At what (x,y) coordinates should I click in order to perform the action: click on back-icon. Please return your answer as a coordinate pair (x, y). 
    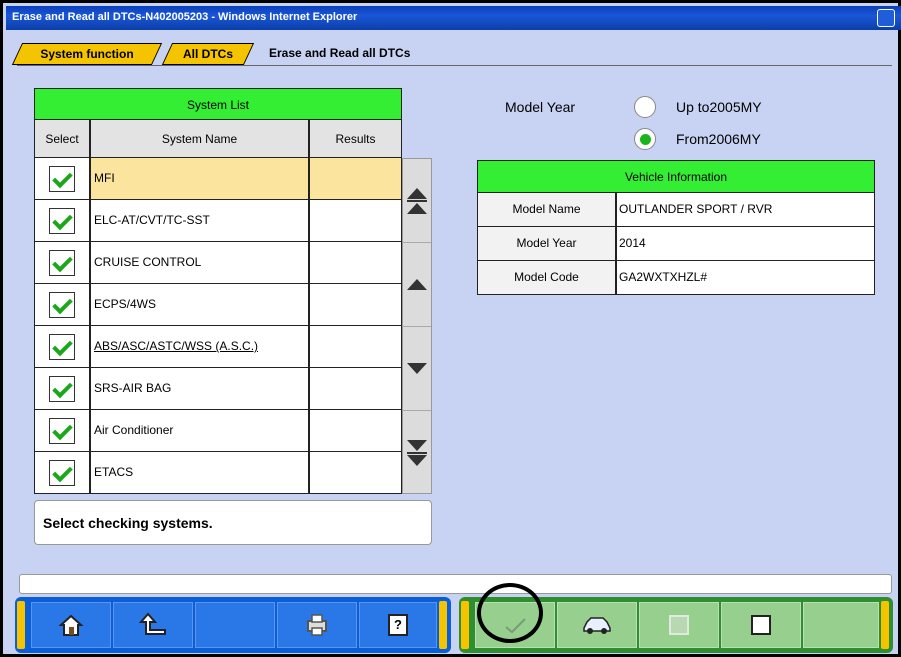
    Looking at the image, I should click on (152, 623).